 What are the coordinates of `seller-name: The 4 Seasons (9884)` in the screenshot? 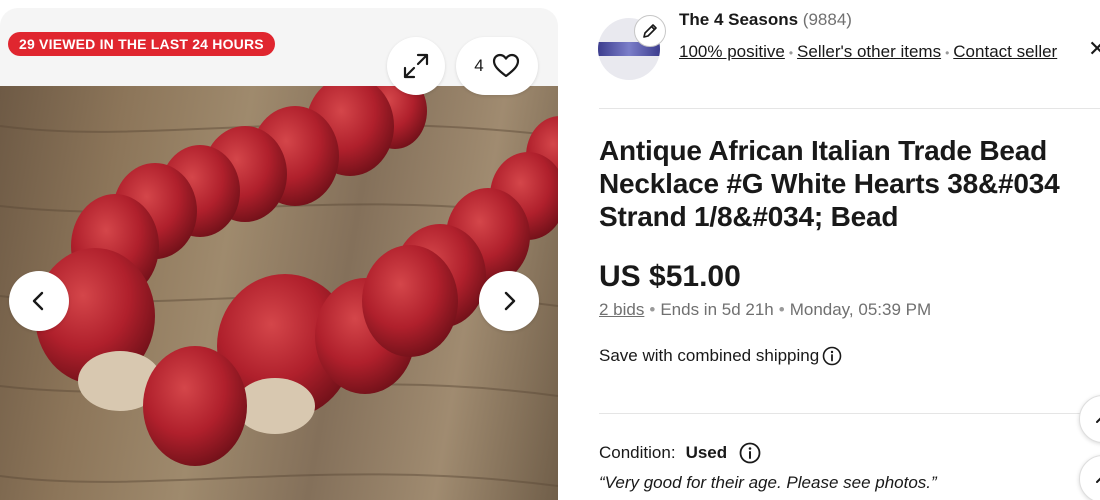 It's located at (765, 20).